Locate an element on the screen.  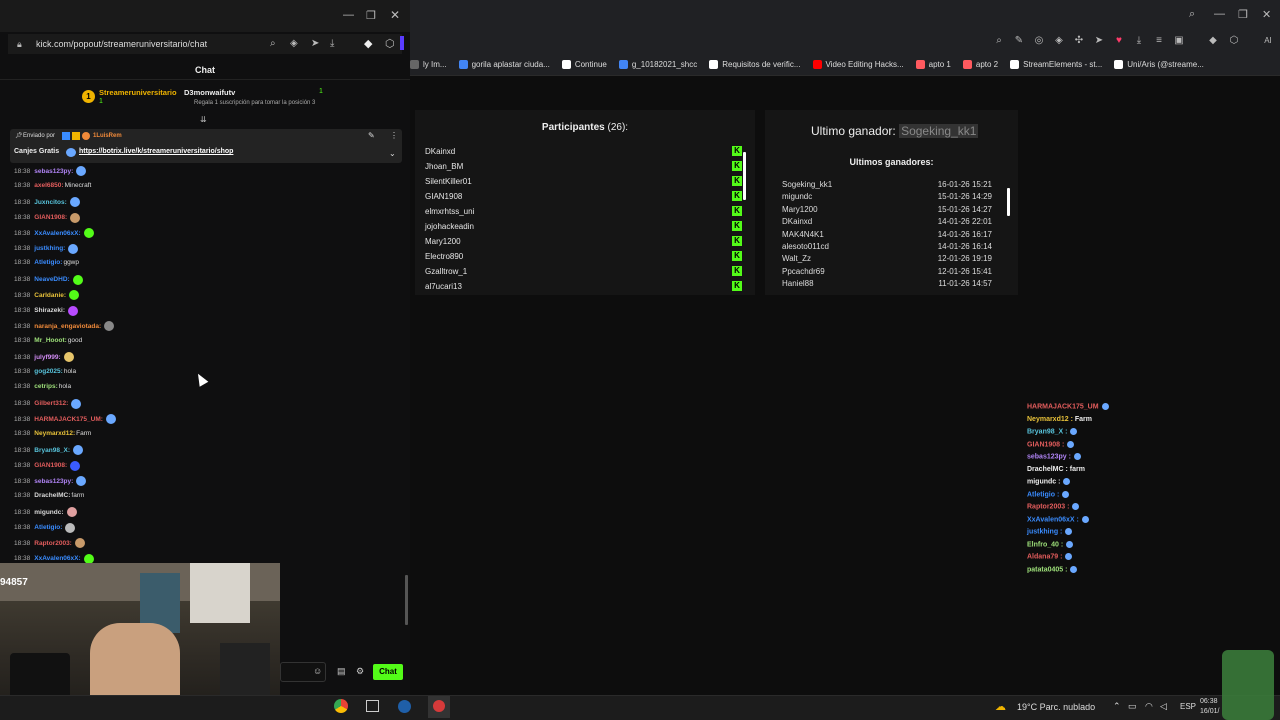
menu-icon: ≡ is located at coordinates (1159, 41).